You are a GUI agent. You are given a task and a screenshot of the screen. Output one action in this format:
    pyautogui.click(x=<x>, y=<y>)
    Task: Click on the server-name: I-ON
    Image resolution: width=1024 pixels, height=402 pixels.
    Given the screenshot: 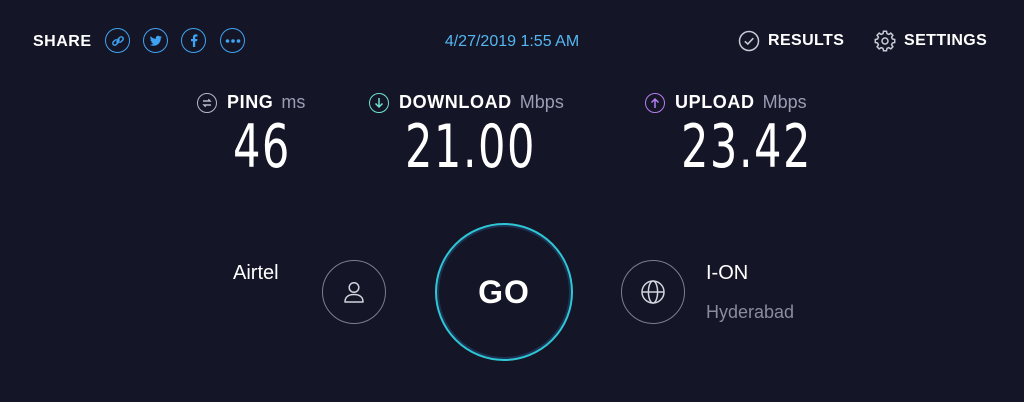 What is the action you would take?
    pyautogui.click(x=727, y=273)
    